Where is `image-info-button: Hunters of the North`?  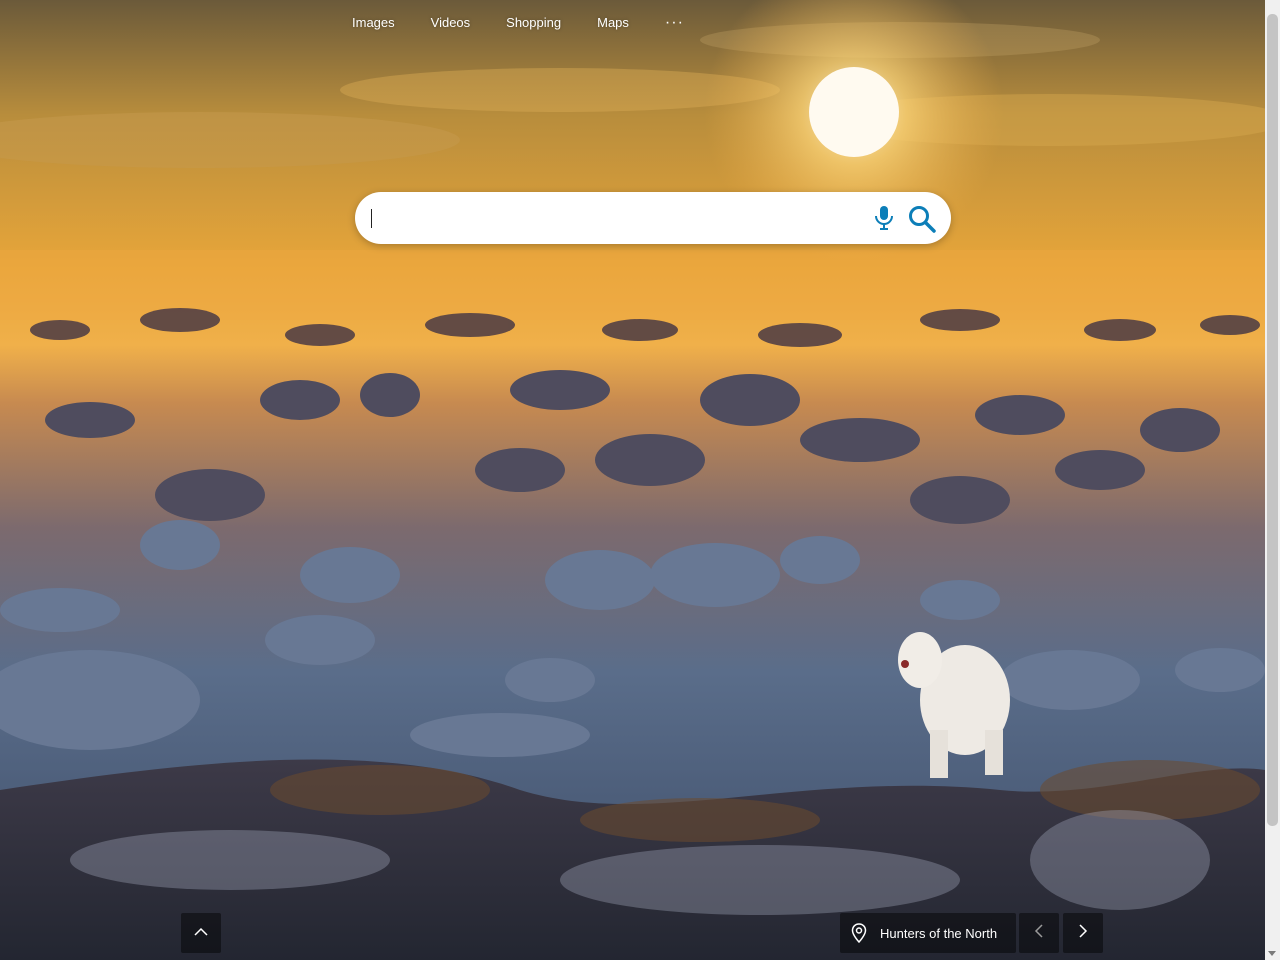
image-info-button: Hunters of the North is located at coordinates (928, 933).